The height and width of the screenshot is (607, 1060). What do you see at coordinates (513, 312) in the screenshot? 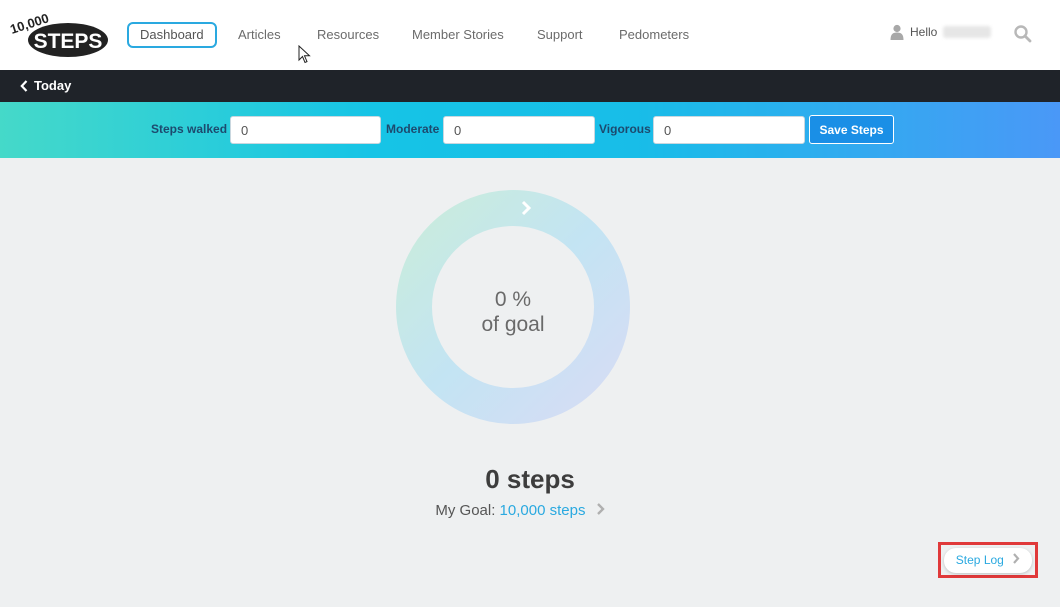
I see `goal-percent-display: 0 % of goal` at bounding box center [513, 312].